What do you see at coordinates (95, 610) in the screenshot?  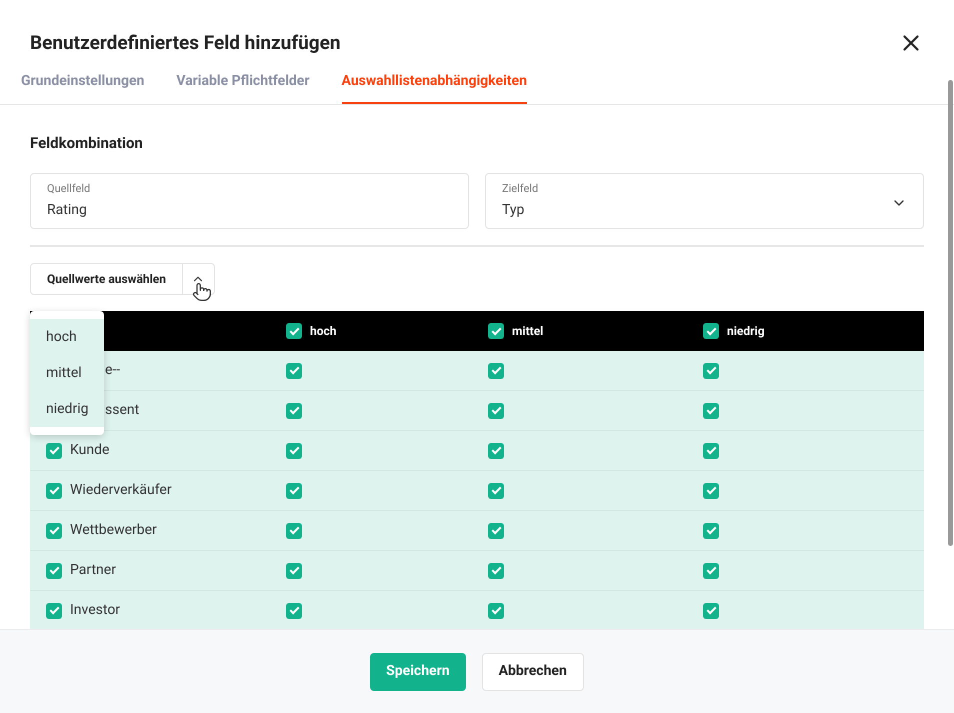 I see `row-label: Investor` at bounding box center [95, 610].